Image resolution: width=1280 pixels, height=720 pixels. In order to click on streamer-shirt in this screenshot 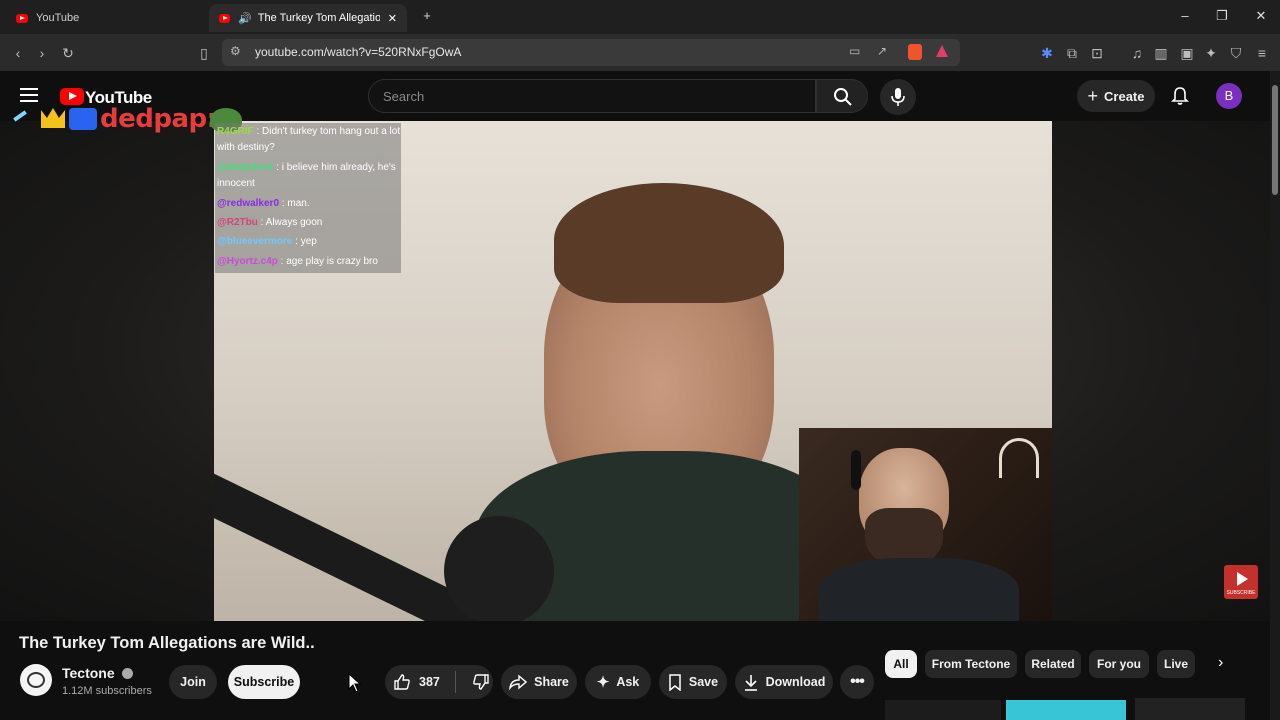, I will do `click(919, 589)`.